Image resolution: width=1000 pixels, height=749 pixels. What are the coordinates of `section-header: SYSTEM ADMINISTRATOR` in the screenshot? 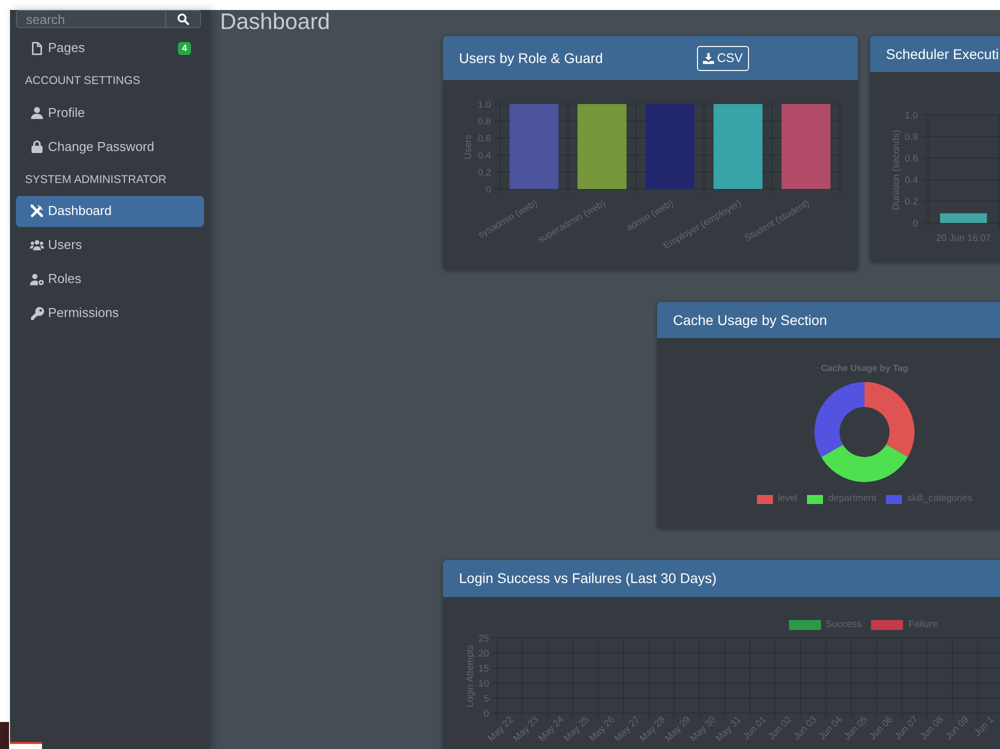 It's located at (95, 180).